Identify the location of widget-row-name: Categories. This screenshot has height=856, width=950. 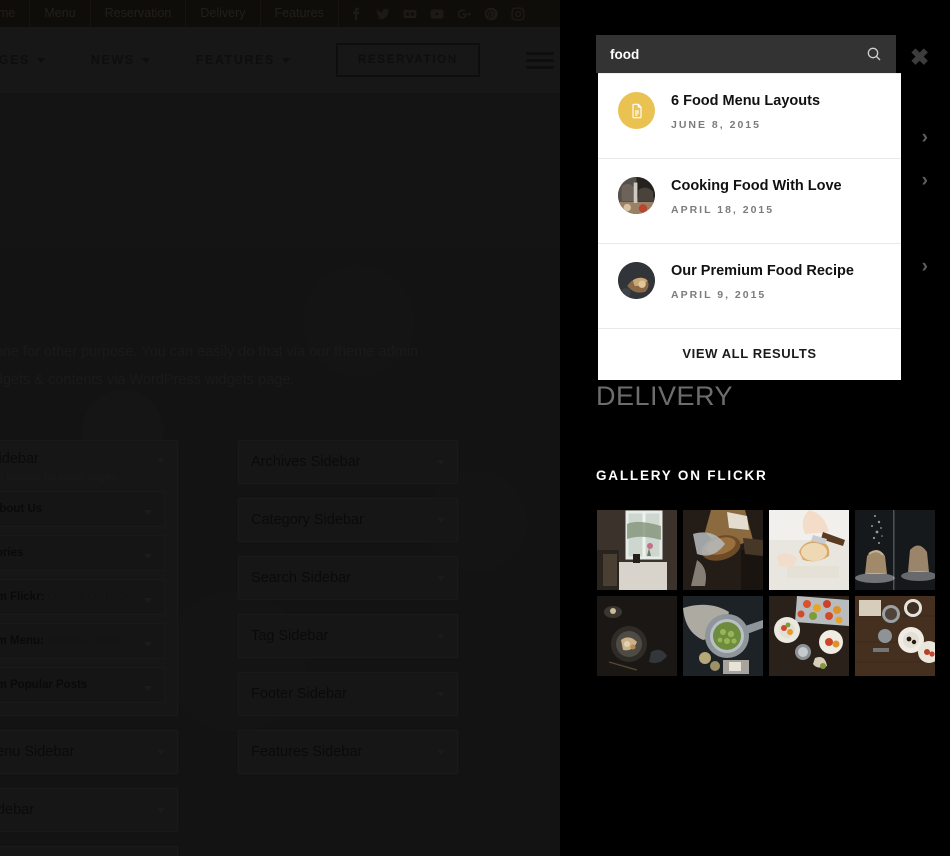
(12, 553).